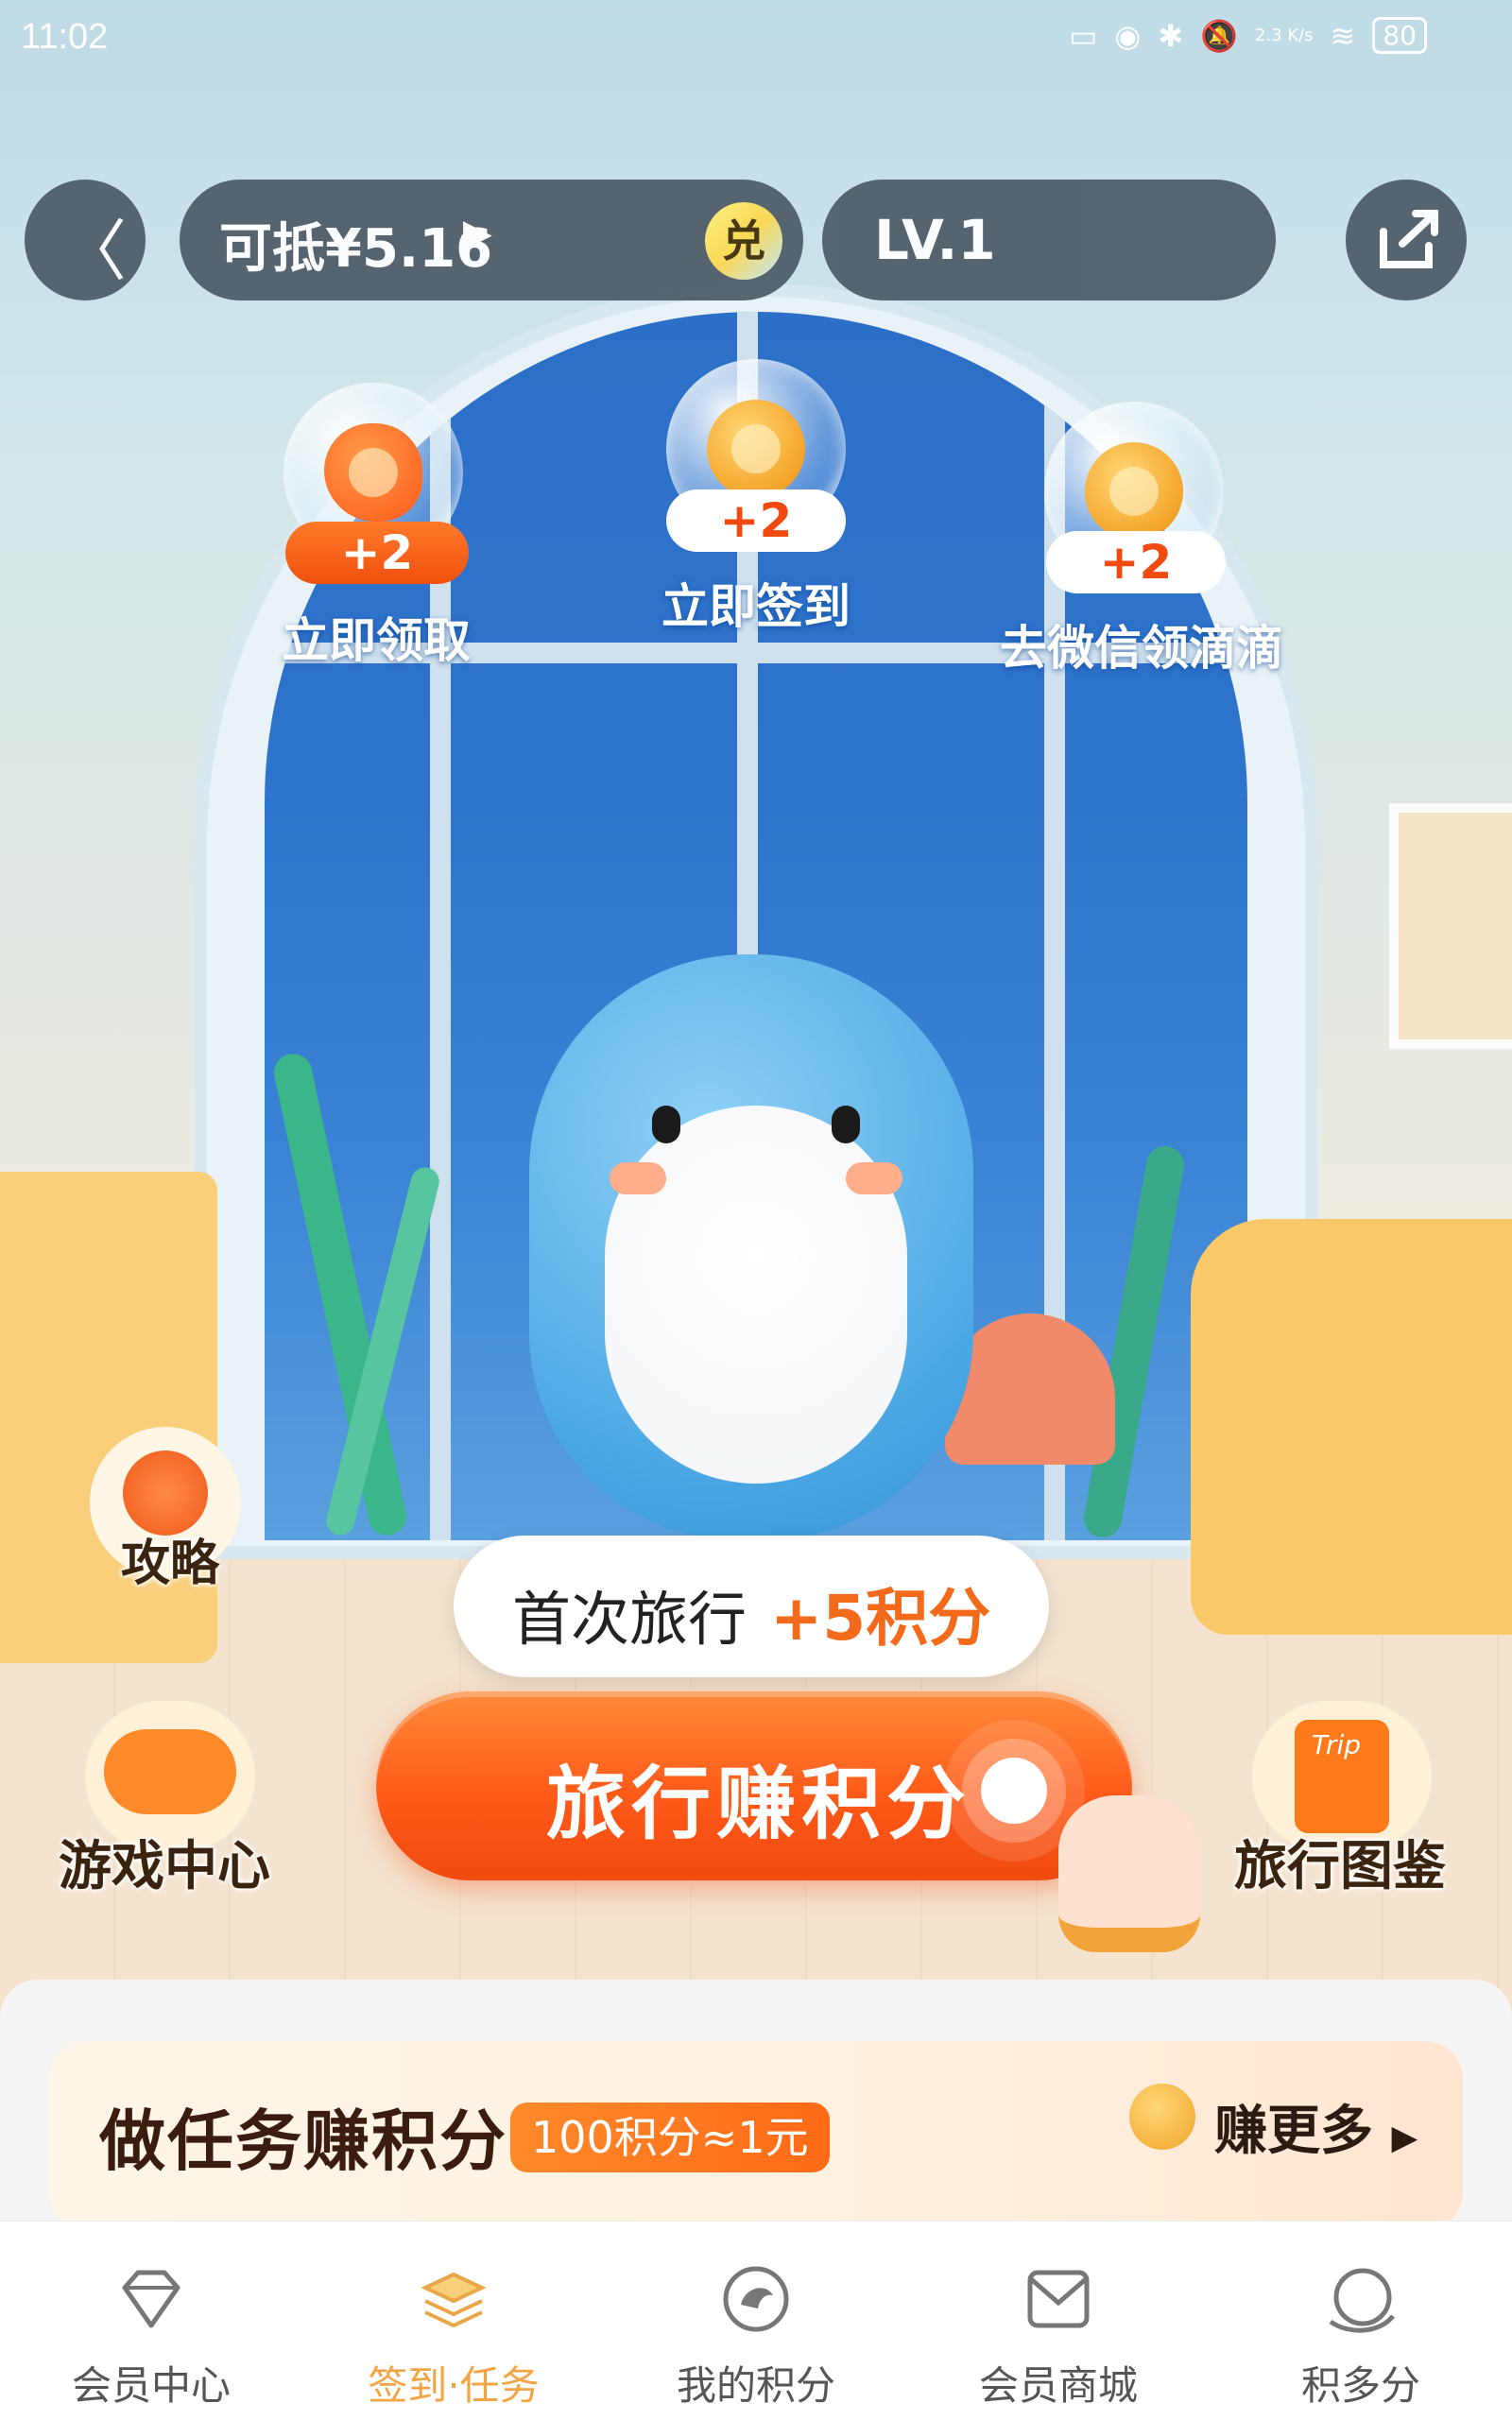 The width and height of the screenshot is (1512, 2420). Describe the element at coordinates (377, 553) in the screenshot. I see `reward-pill-1: +2` at that location.